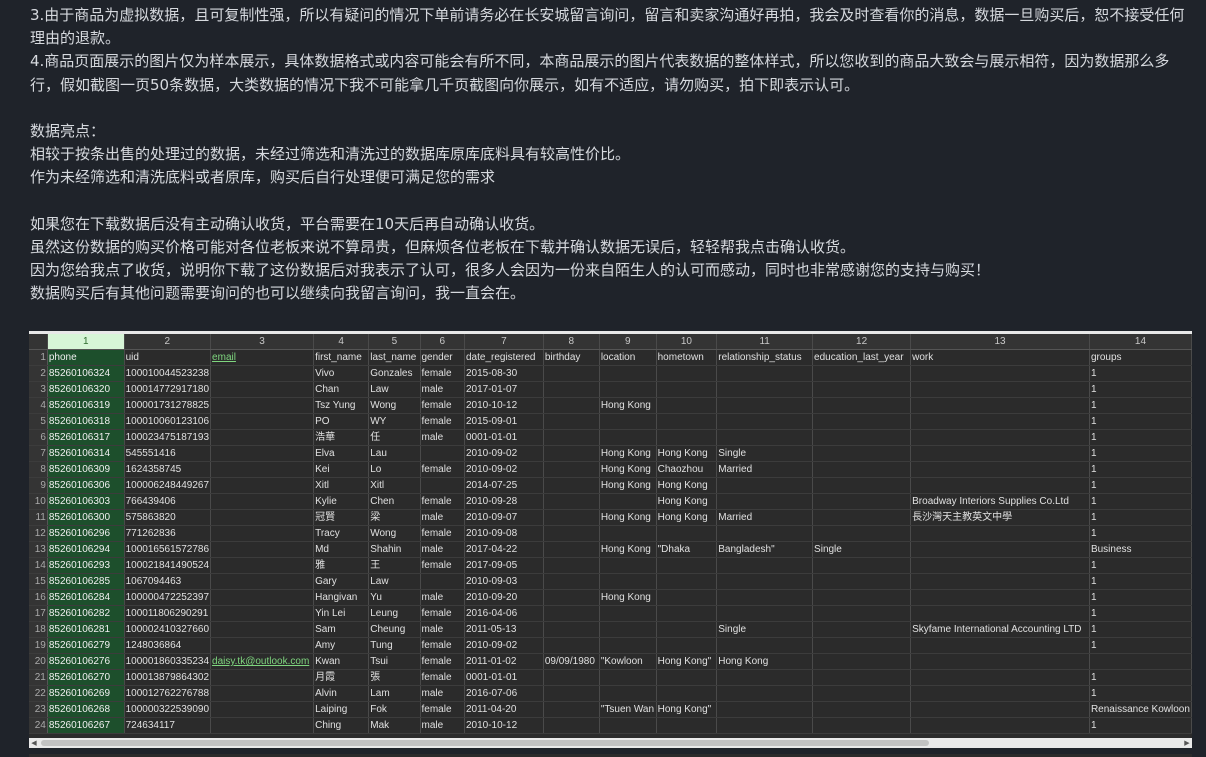  What do you see at coordinates (38, 677) in the screenshot?
I see `row-number: 21` at bounding box center [38, 677].